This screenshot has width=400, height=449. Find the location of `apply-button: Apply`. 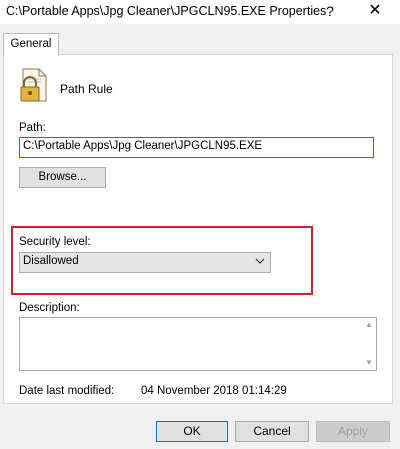

apply-button: Apply is located at coordinates (353, 431).